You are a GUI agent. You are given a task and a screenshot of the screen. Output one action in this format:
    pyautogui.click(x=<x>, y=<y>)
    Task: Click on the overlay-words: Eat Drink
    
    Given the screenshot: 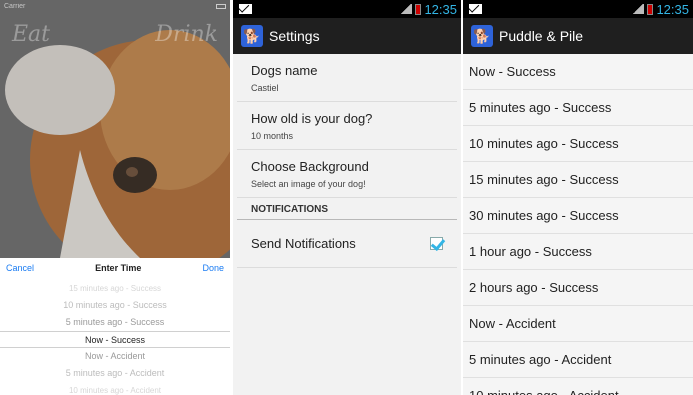 What is the action you would take?
    pyautogui.click(x=115, y=34)
    